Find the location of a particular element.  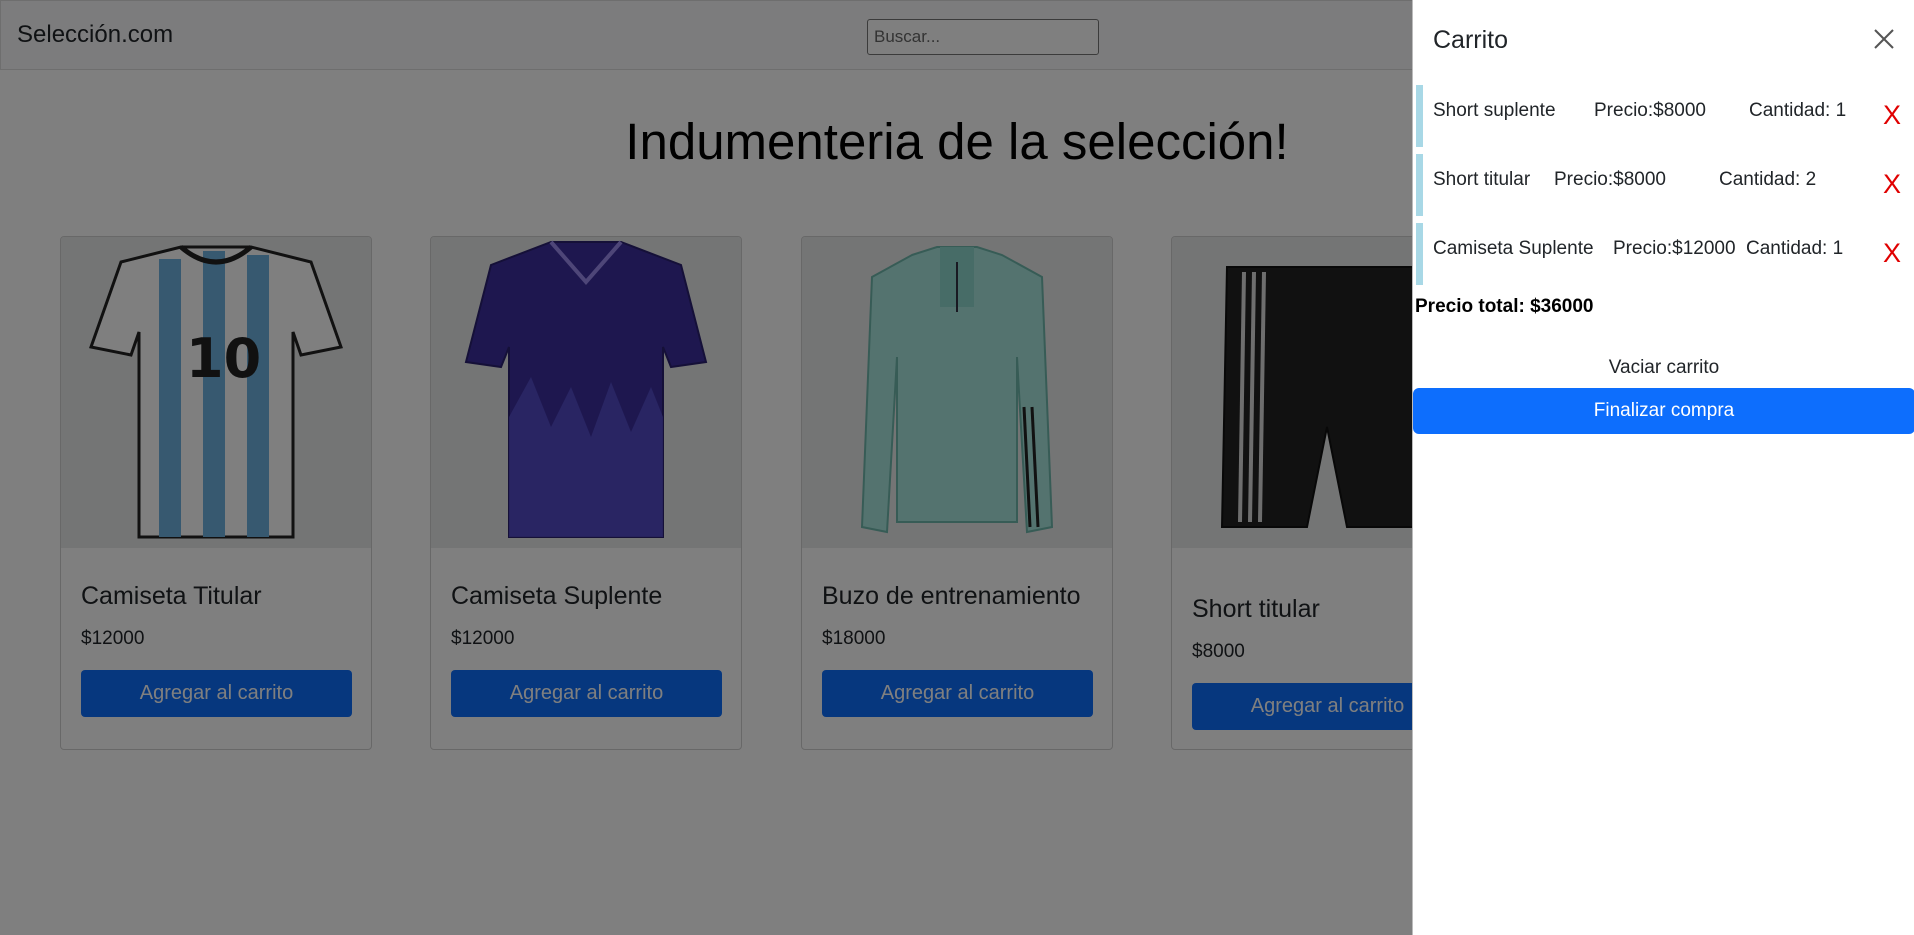

cart-item-name: Short titular is located at coordinates (1482, 179).